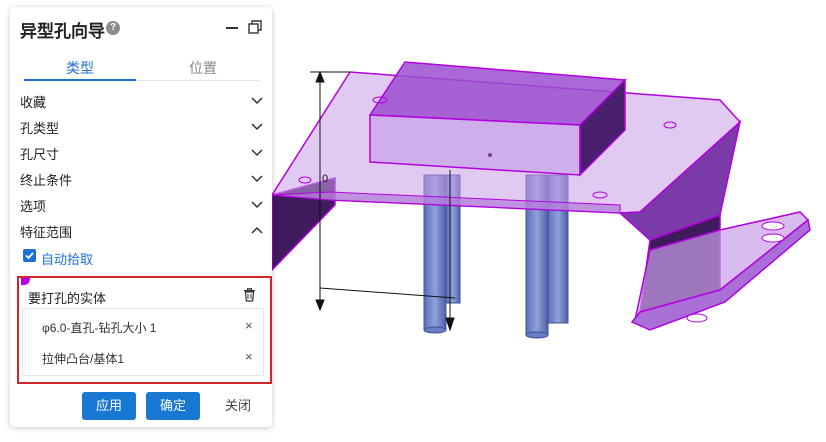 This screenshot has width=826, height=442. What do you see at coordinates (142, 204) in the screenshot?
I see `section-options: 选项` at bounding box center [142, 204].